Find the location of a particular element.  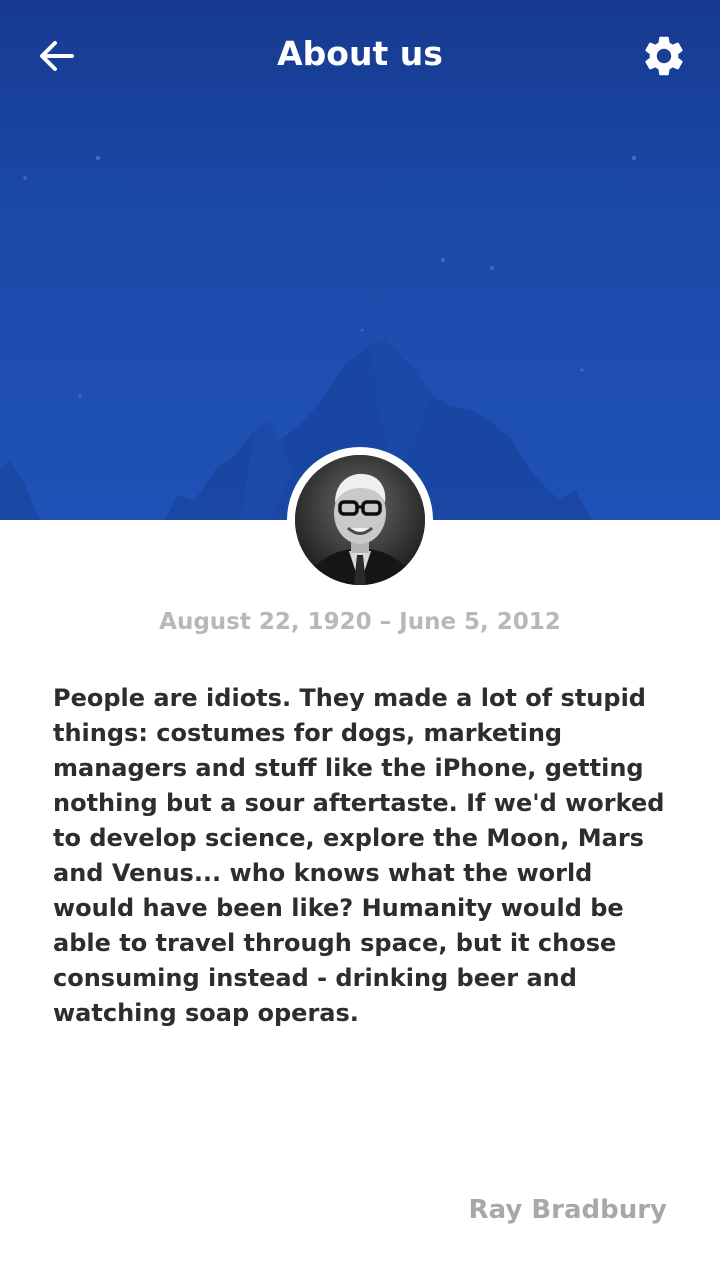

settings-button is located at coordinates (664, 56).